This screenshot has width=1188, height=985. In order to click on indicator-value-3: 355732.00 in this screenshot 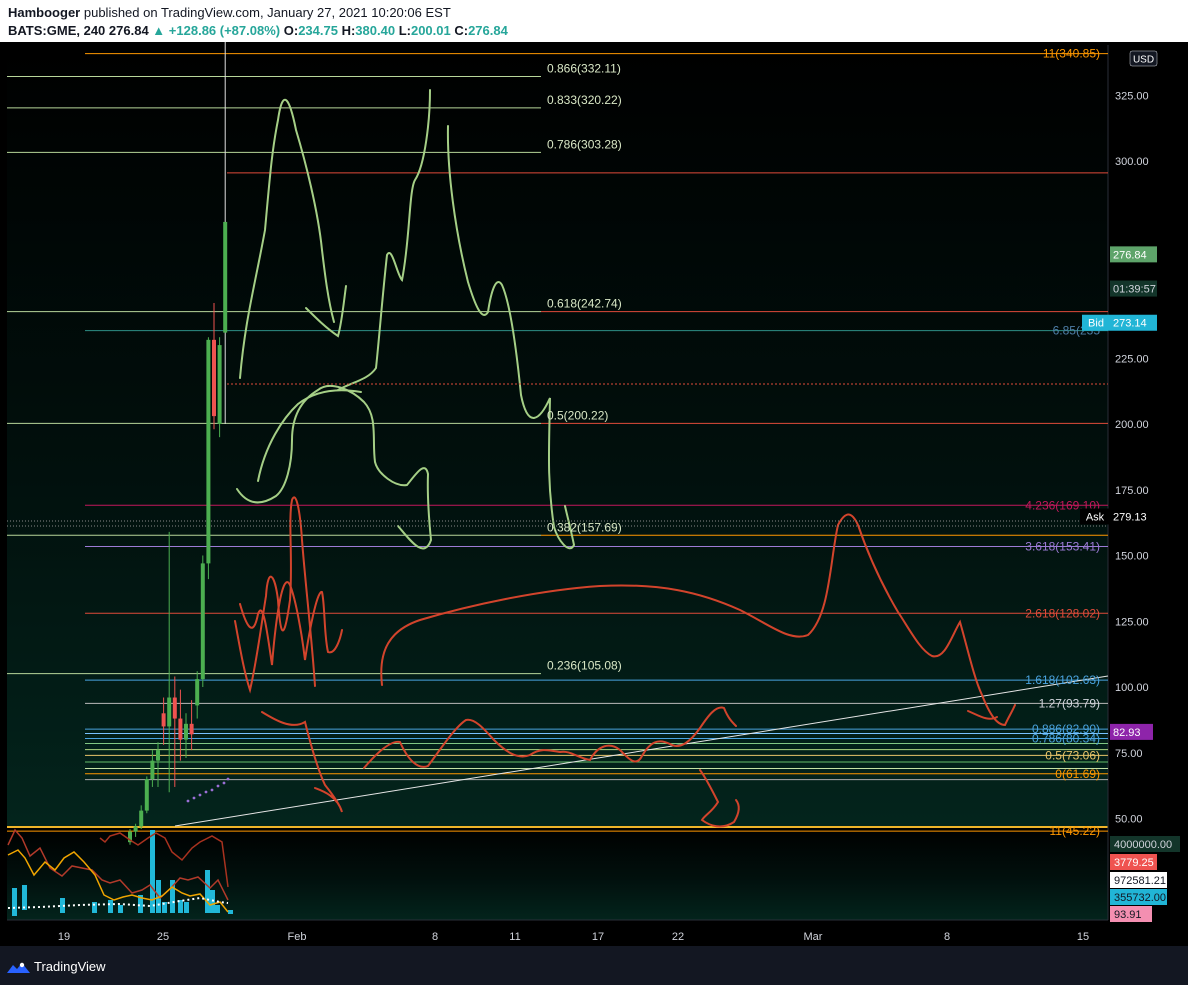, I will do `click(1140, 898)`.